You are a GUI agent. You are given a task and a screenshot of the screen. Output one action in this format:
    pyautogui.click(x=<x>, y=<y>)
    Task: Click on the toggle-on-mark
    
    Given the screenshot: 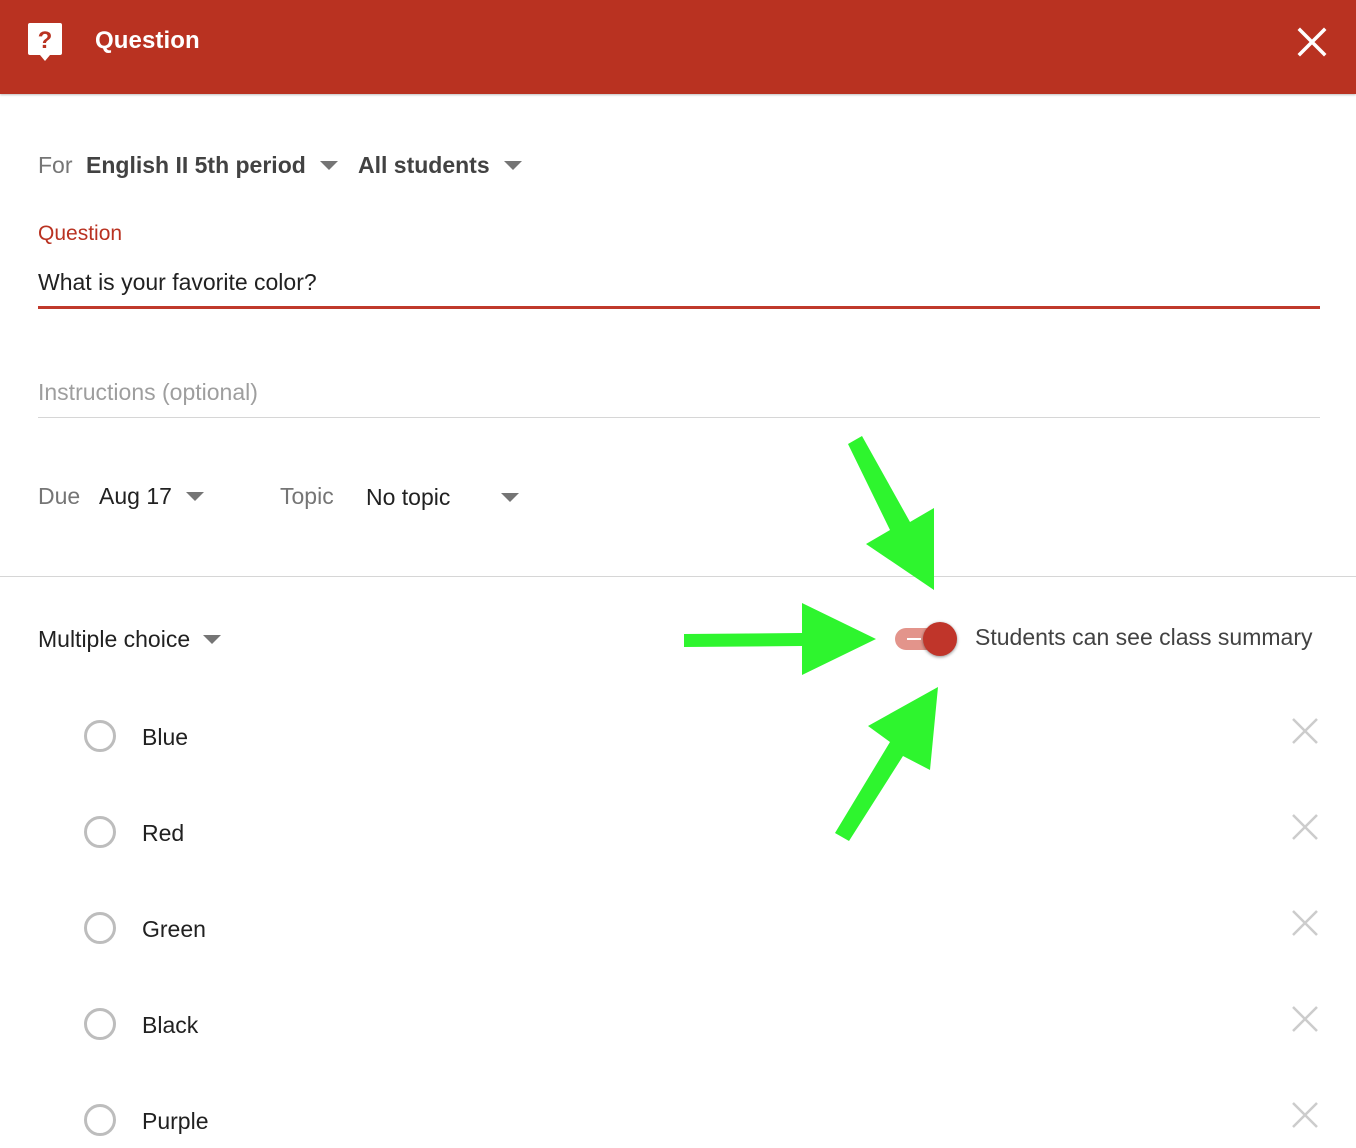 What is the action you would take?
    pyautogui.click(x=914, y=639)
    